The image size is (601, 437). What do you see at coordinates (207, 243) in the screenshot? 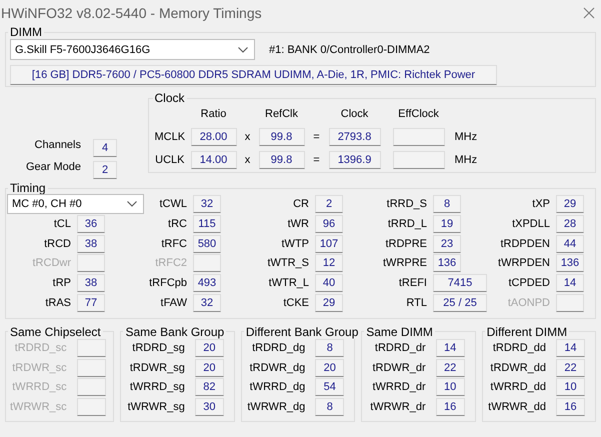
I see `value-field: 580` at bounding box center [207, 243].